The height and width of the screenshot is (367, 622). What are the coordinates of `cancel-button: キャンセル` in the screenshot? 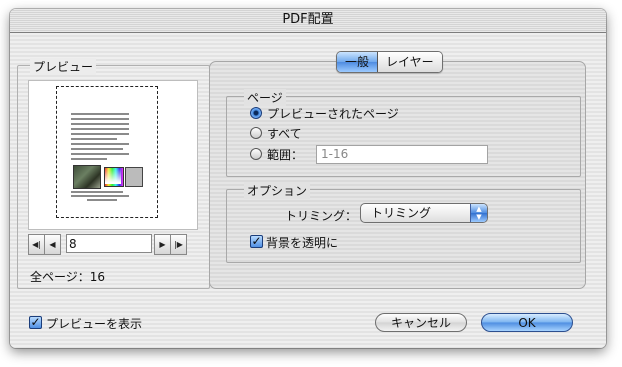 It's located at (421, 322).